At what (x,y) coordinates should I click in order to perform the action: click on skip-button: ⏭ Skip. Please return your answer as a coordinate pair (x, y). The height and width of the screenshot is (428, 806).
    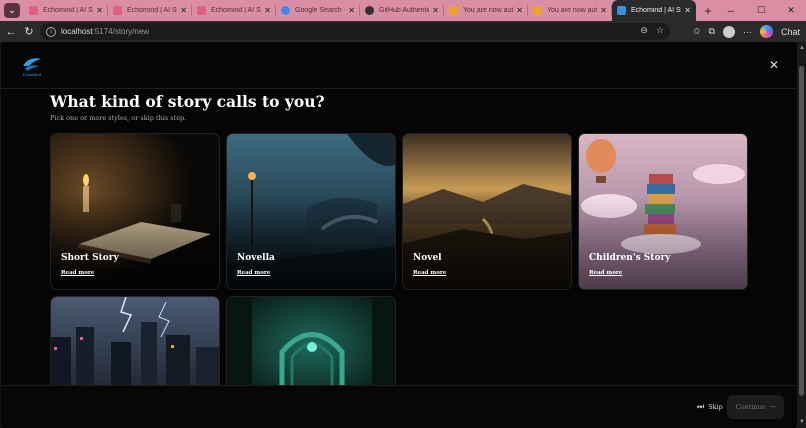
    Looking at the image, I should click on (710, 407).